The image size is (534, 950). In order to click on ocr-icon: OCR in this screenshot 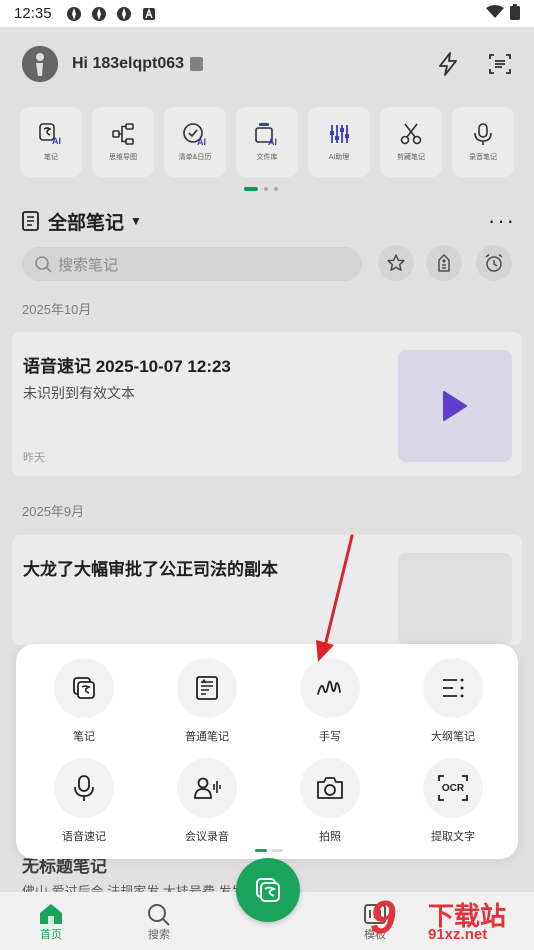, I will do `click(453, 788)`.